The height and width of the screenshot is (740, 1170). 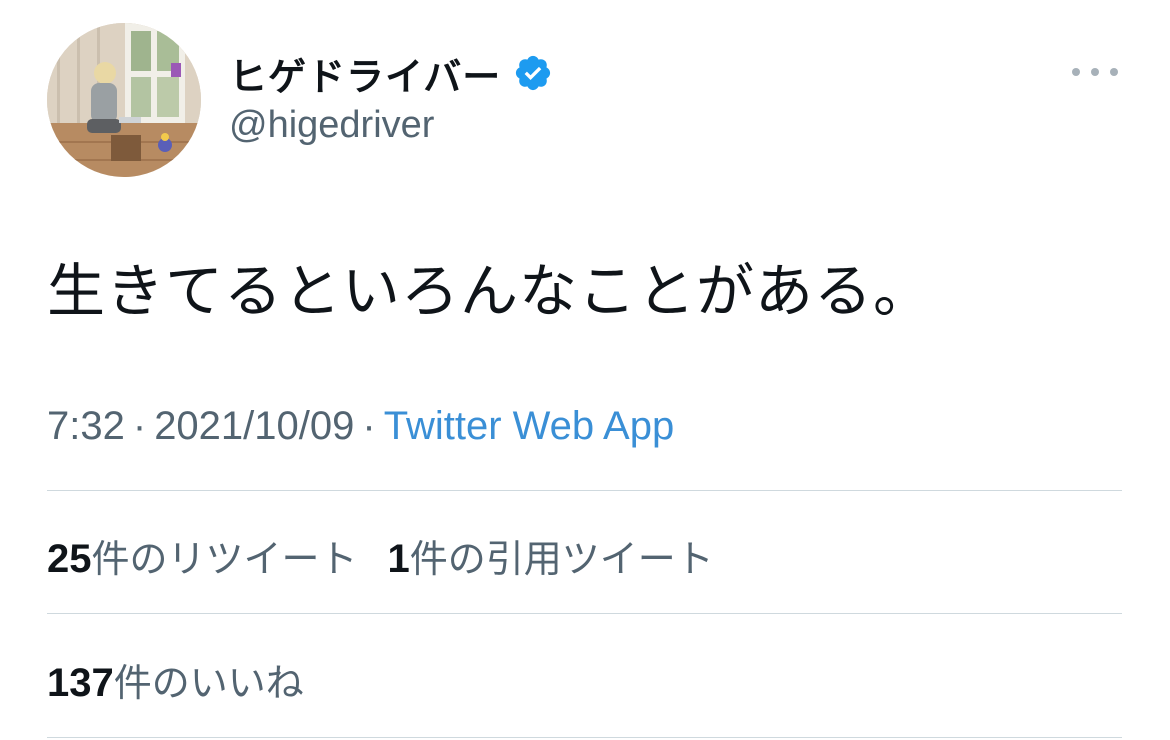 I want to click on retweets-stat: 25 件のリツイート, so click(x=202, y=555).